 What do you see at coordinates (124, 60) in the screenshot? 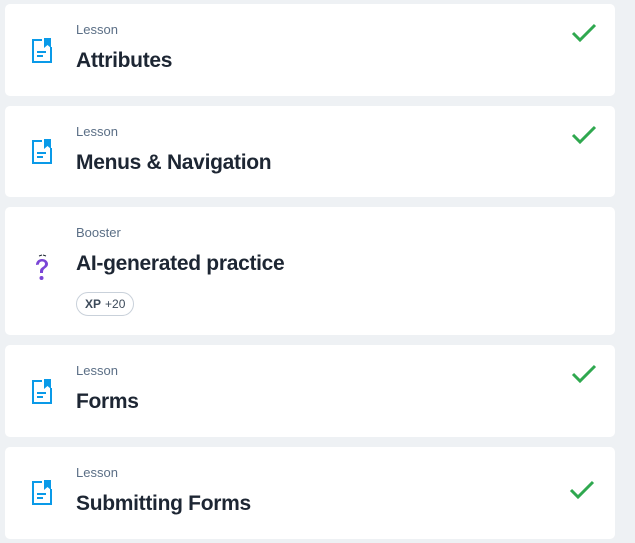
I see `item-title: Attributes` at bounding box center [124, 60].